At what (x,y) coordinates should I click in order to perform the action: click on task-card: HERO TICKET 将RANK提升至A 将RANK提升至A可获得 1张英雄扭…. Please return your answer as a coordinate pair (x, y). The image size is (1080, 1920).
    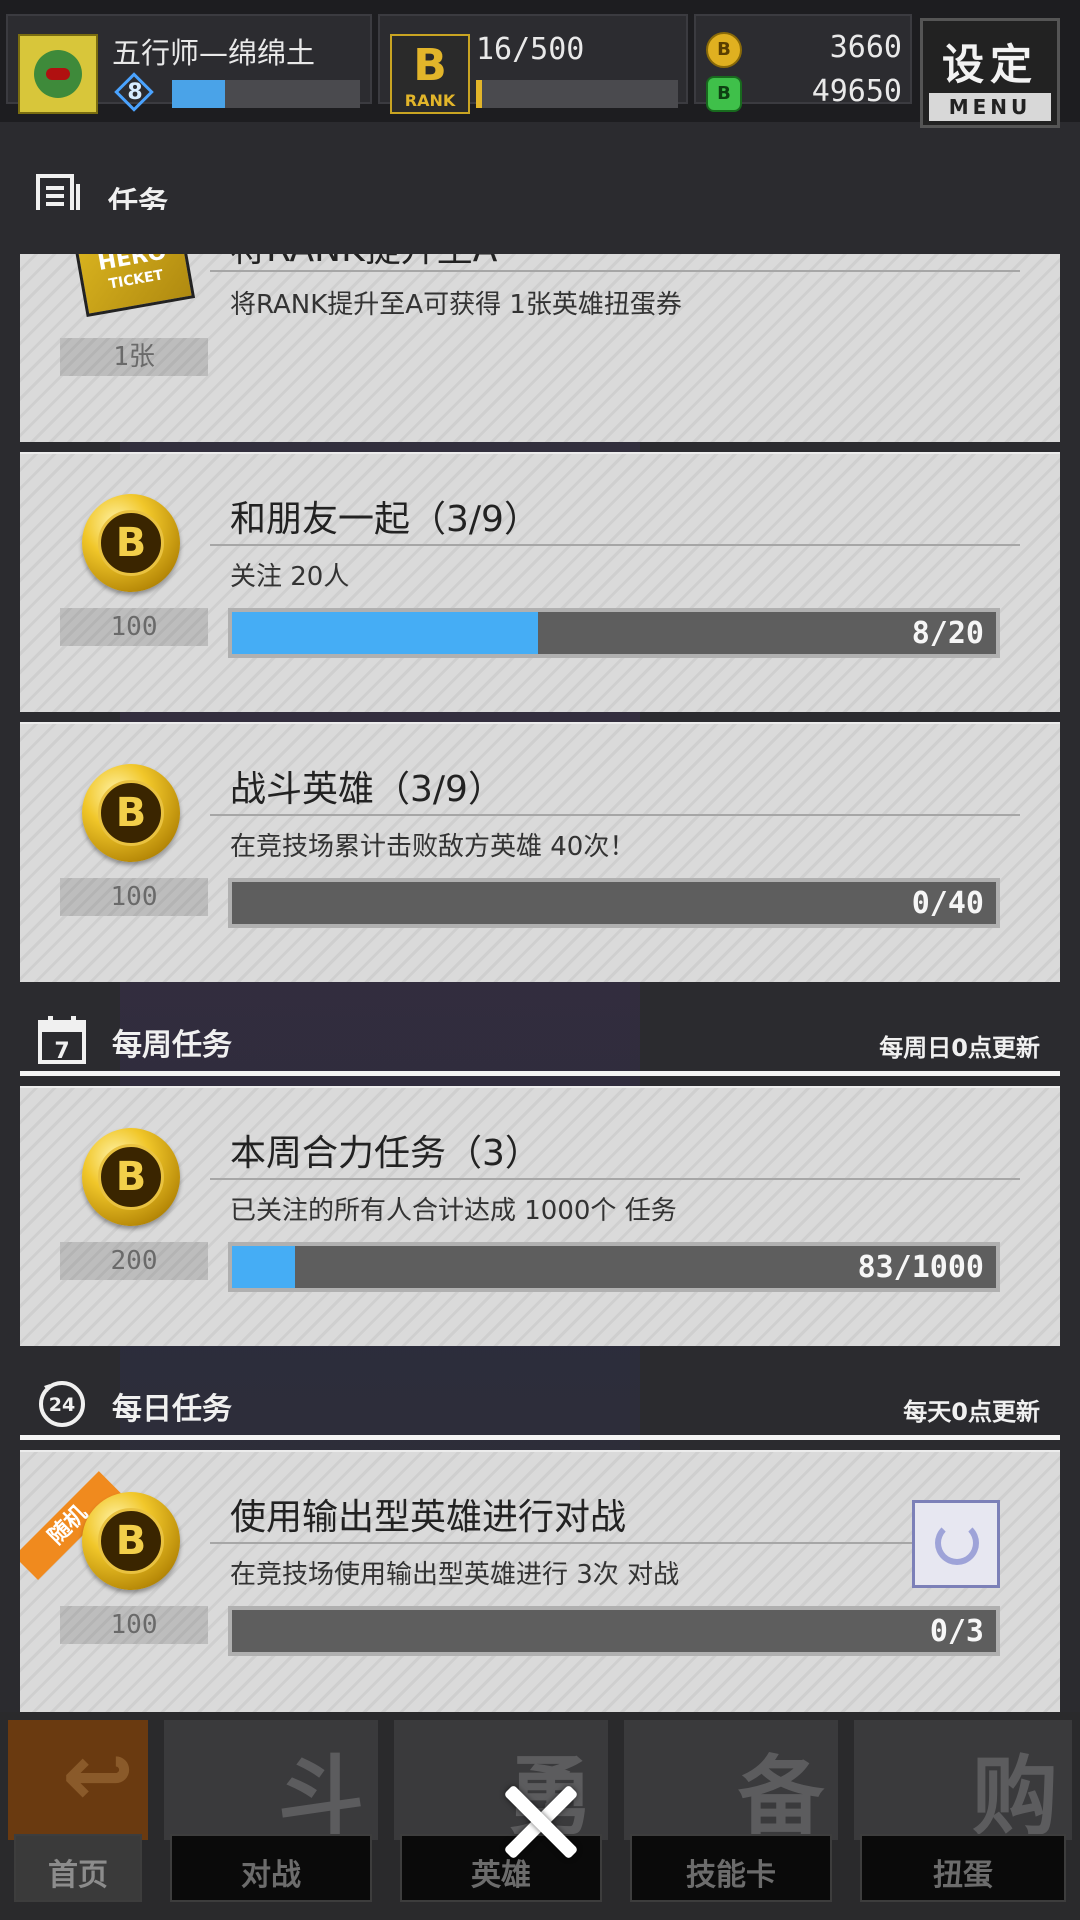
    Looking at the image, I should click on (540, 335).